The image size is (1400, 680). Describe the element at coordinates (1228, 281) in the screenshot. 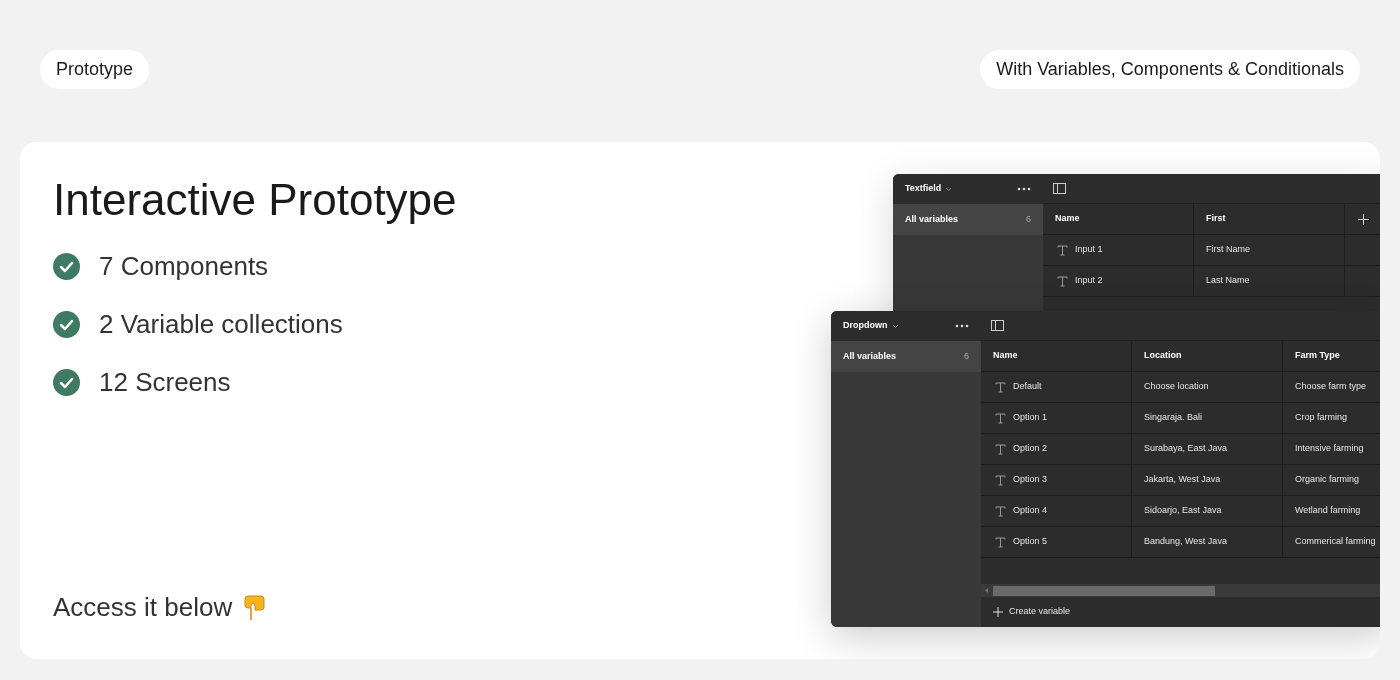

I see `table-cell: Last Name` at that location.